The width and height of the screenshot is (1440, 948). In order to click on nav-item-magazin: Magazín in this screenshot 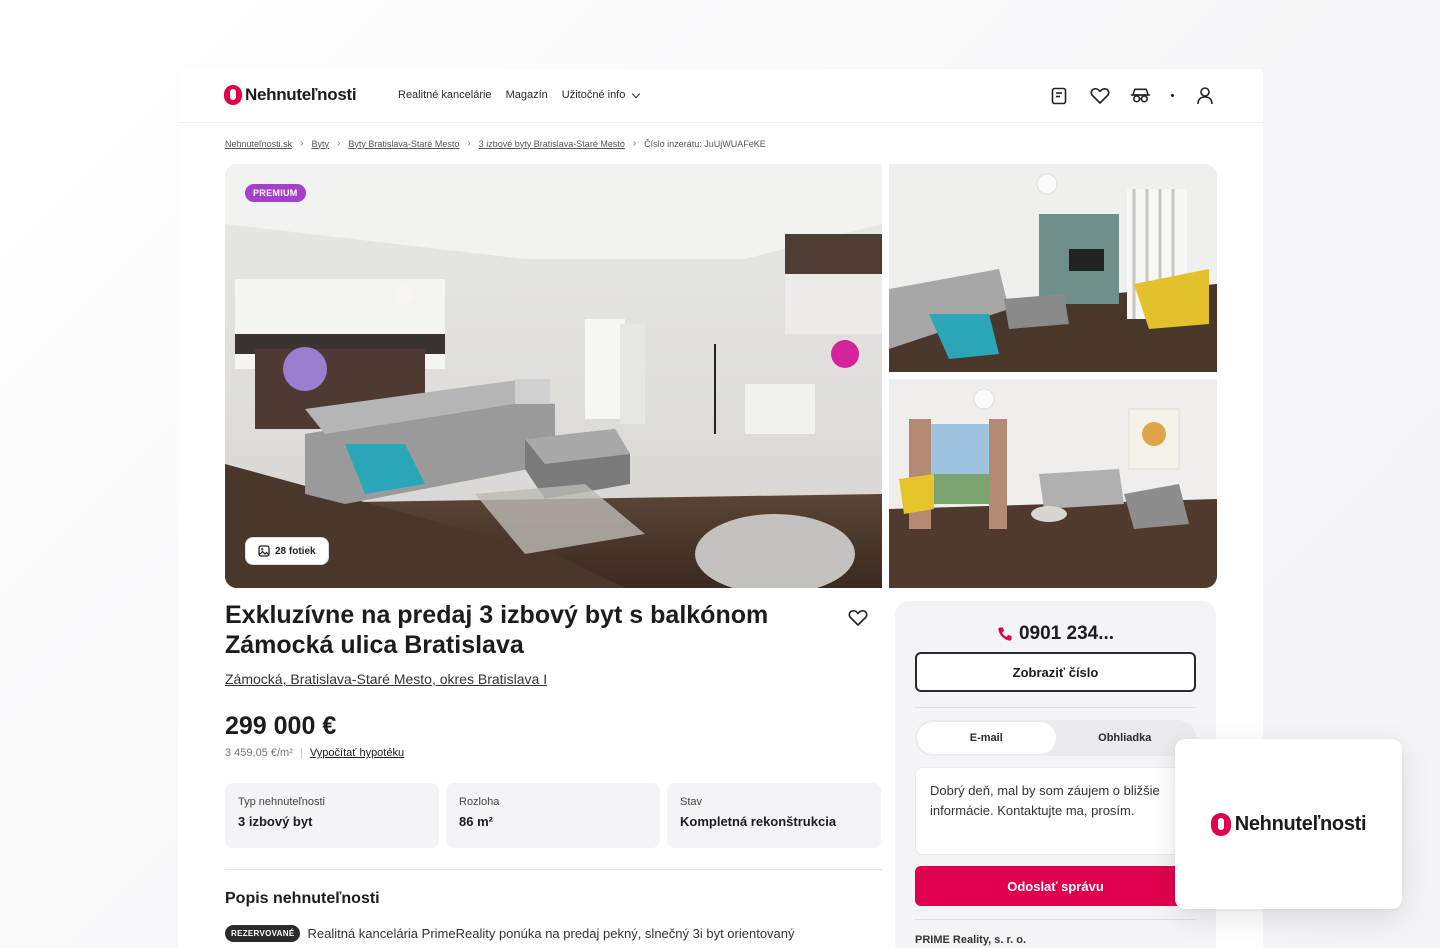, I will do `click(527, 95)`.